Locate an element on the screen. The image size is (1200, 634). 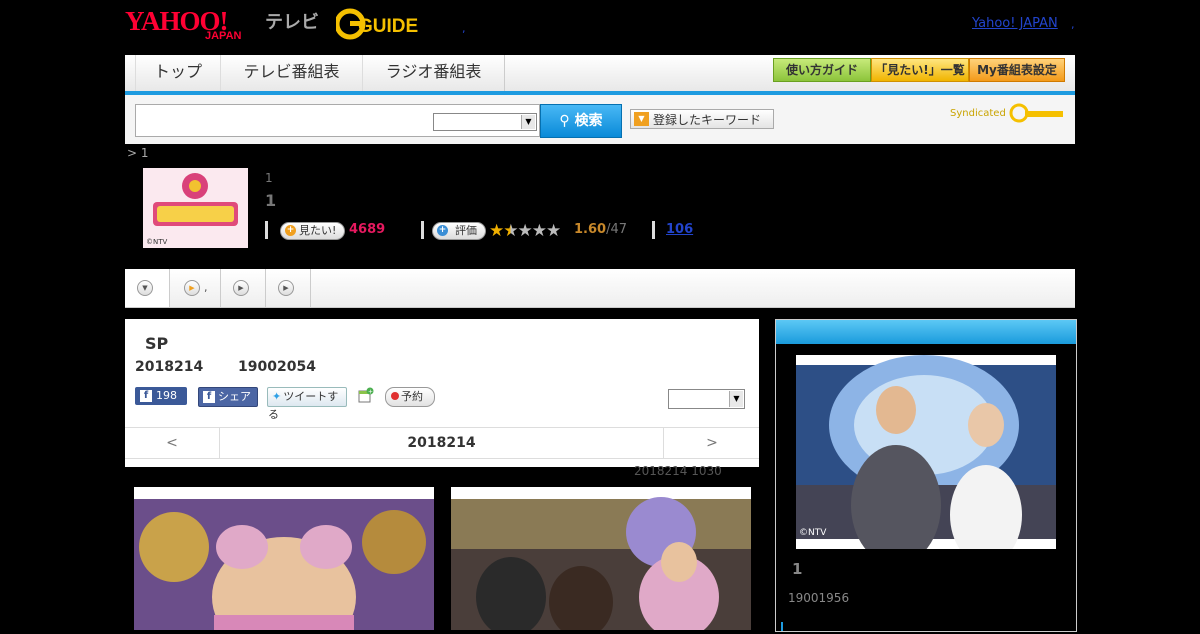
search-button-label: 検索 is located at coordinates (588, 121).